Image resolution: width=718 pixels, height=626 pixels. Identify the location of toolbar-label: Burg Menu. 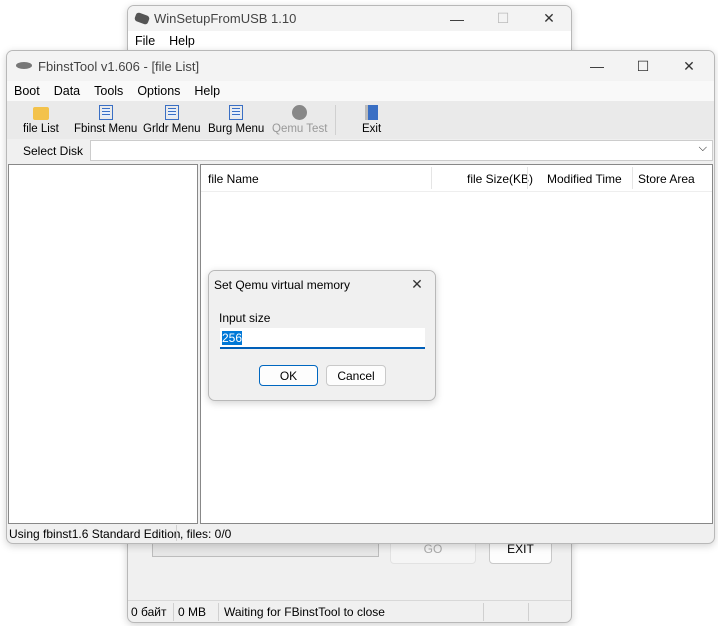
(236, 129).